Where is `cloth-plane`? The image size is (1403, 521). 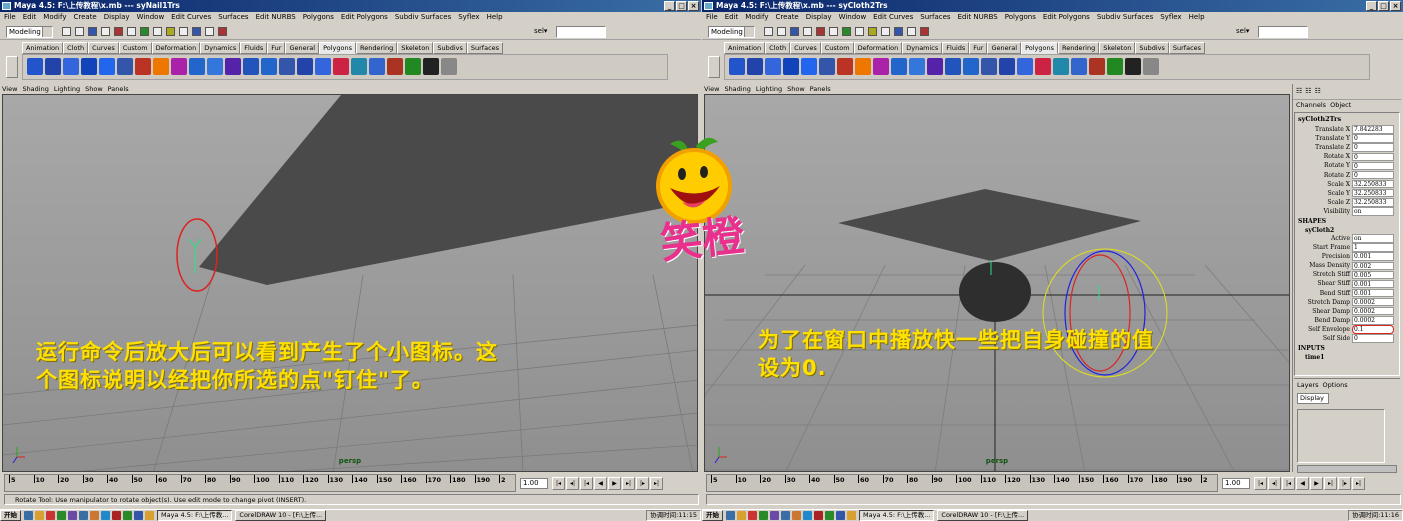 cloth-plane is located at coordinates (989, 225).